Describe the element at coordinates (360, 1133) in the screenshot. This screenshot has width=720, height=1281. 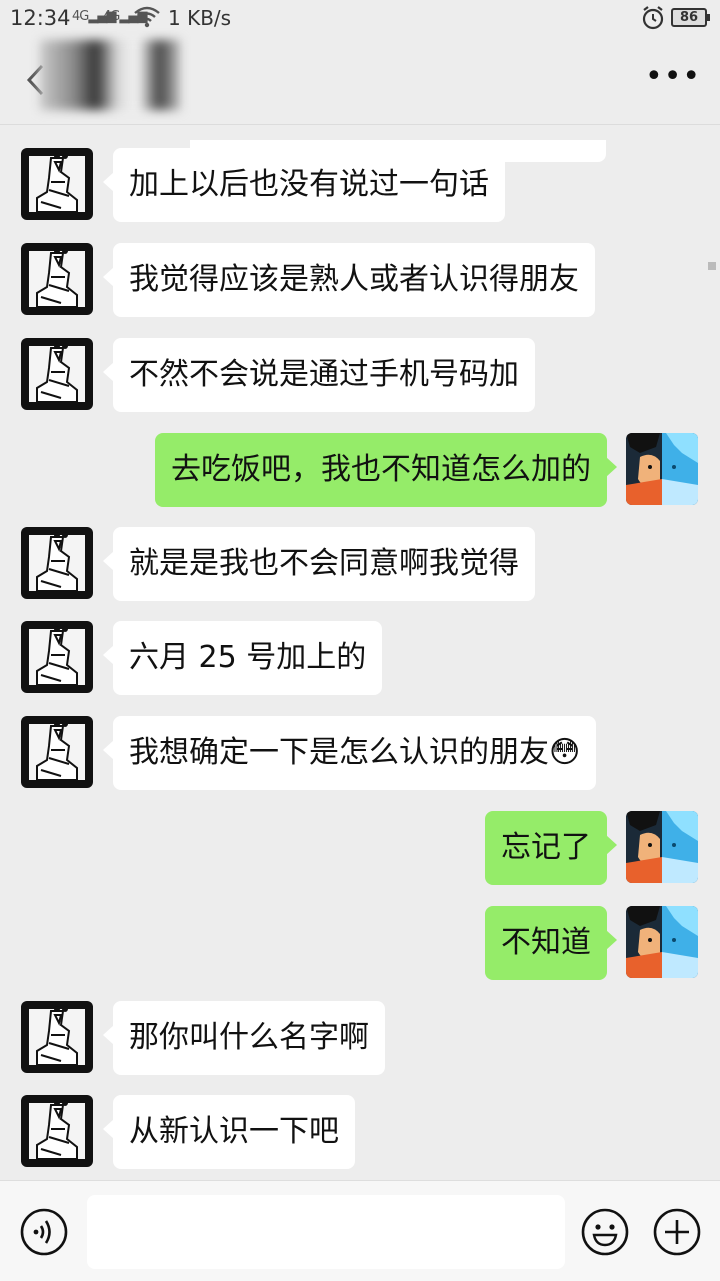
I see `incoming-message: 从新认识一下吧` at that location.